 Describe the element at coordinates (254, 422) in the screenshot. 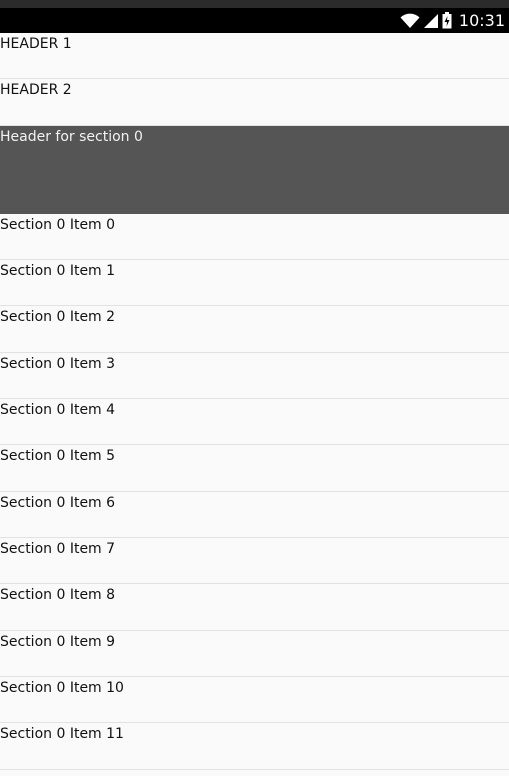

I see `list-item: Section 0 Item 4` at that location.